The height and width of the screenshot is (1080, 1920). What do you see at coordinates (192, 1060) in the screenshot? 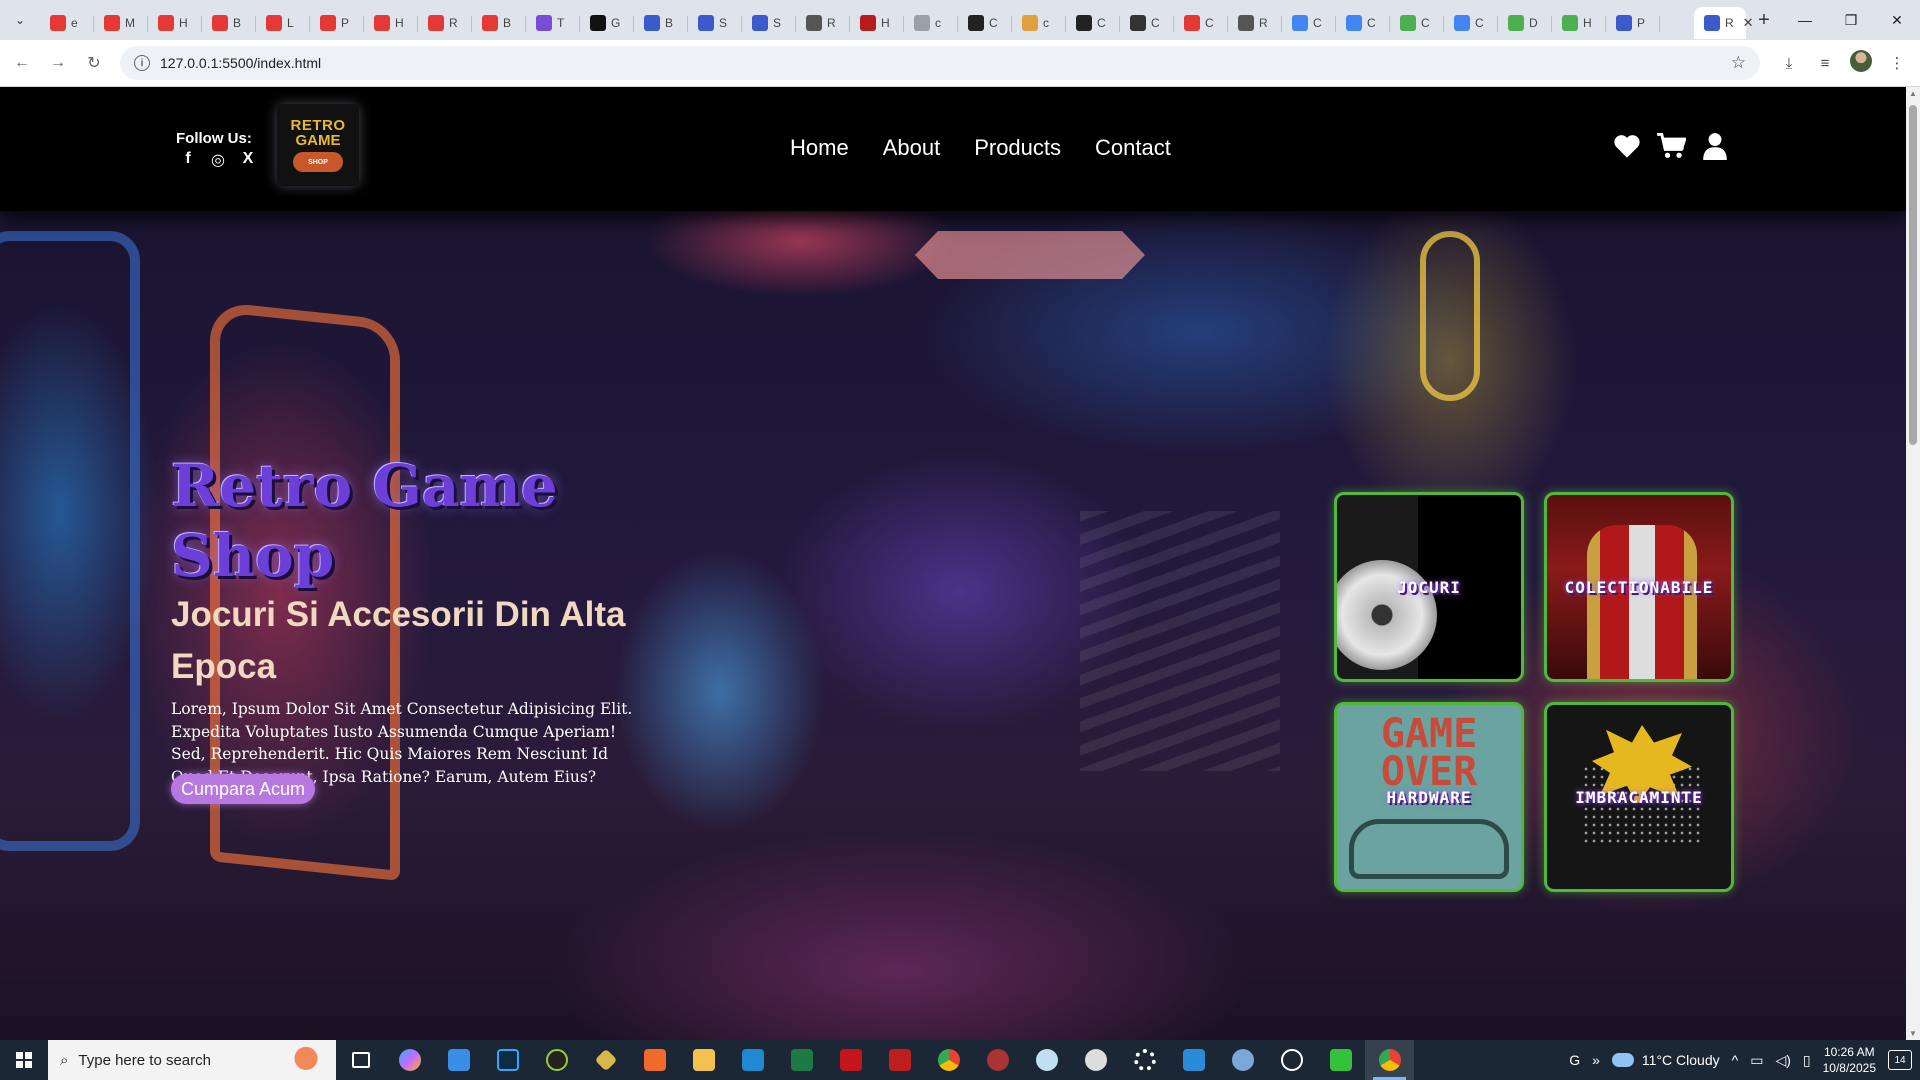
I see `taskbar-search: ⌕ Type here to search` at bounding box center [192, 1060].